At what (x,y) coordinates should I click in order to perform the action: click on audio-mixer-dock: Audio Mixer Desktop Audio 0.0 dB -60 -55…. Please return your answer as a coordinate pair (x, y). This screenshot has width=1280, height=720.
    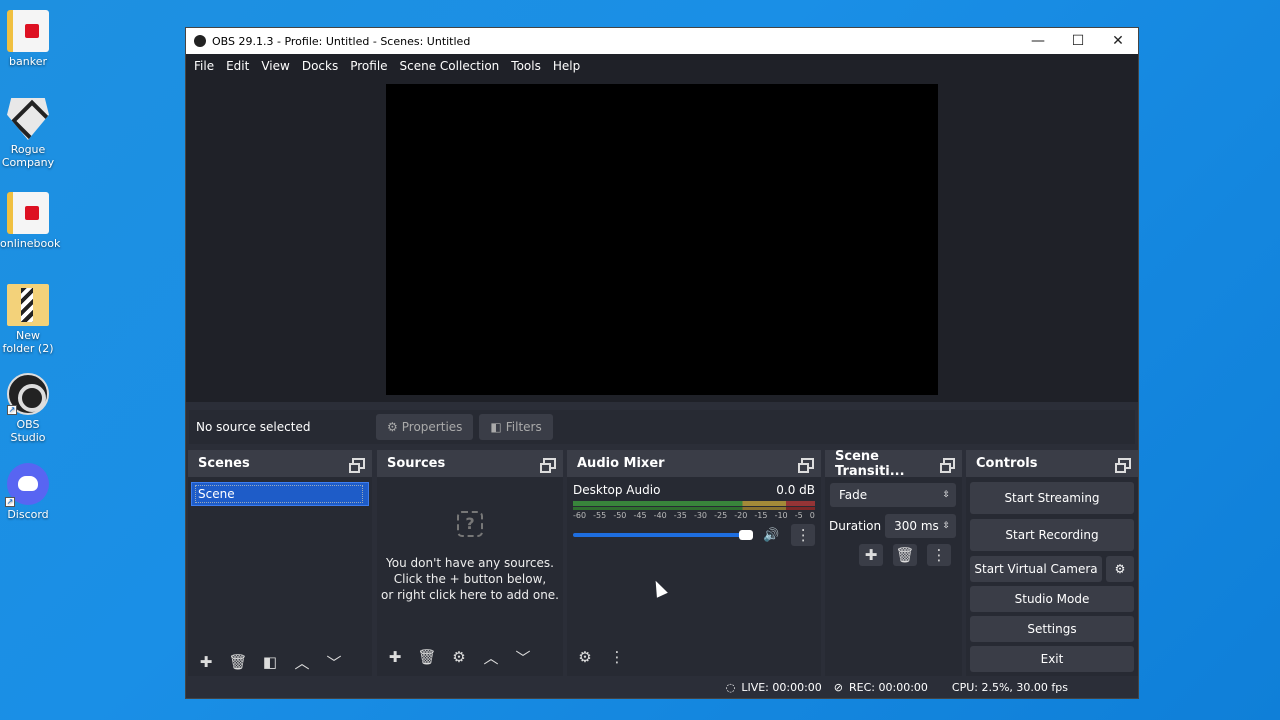
    Looking at the image, I should click on (694, 563).